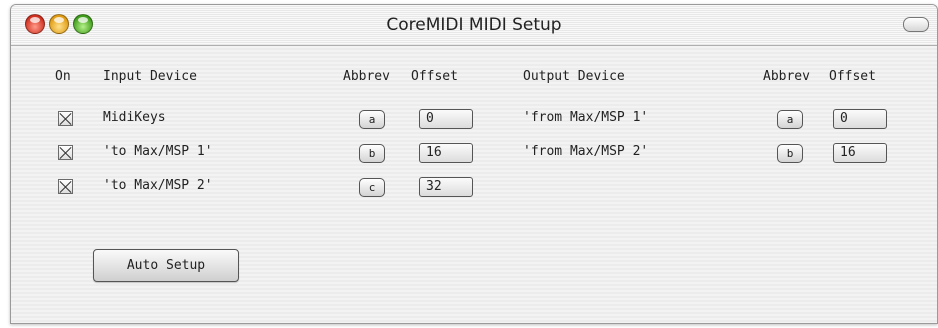 This screenshot has width=938, height=328. Describe the element at coordinates (63, 76) in the screenshot. I see `header-on: On` at that location.